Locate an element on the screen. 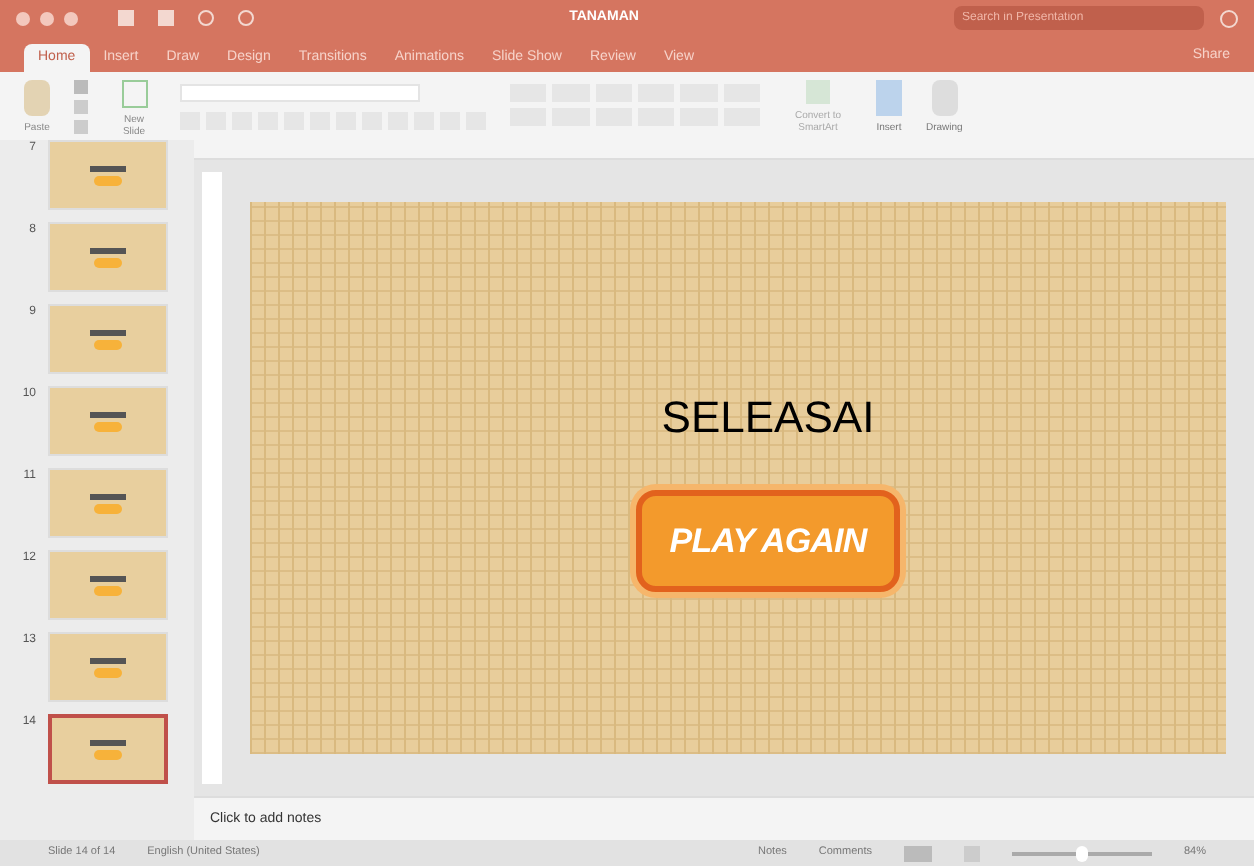 This screenshot has width=1254, height=866. play-again-button: PLAY AGAIN is located at coordinates (768, 541).